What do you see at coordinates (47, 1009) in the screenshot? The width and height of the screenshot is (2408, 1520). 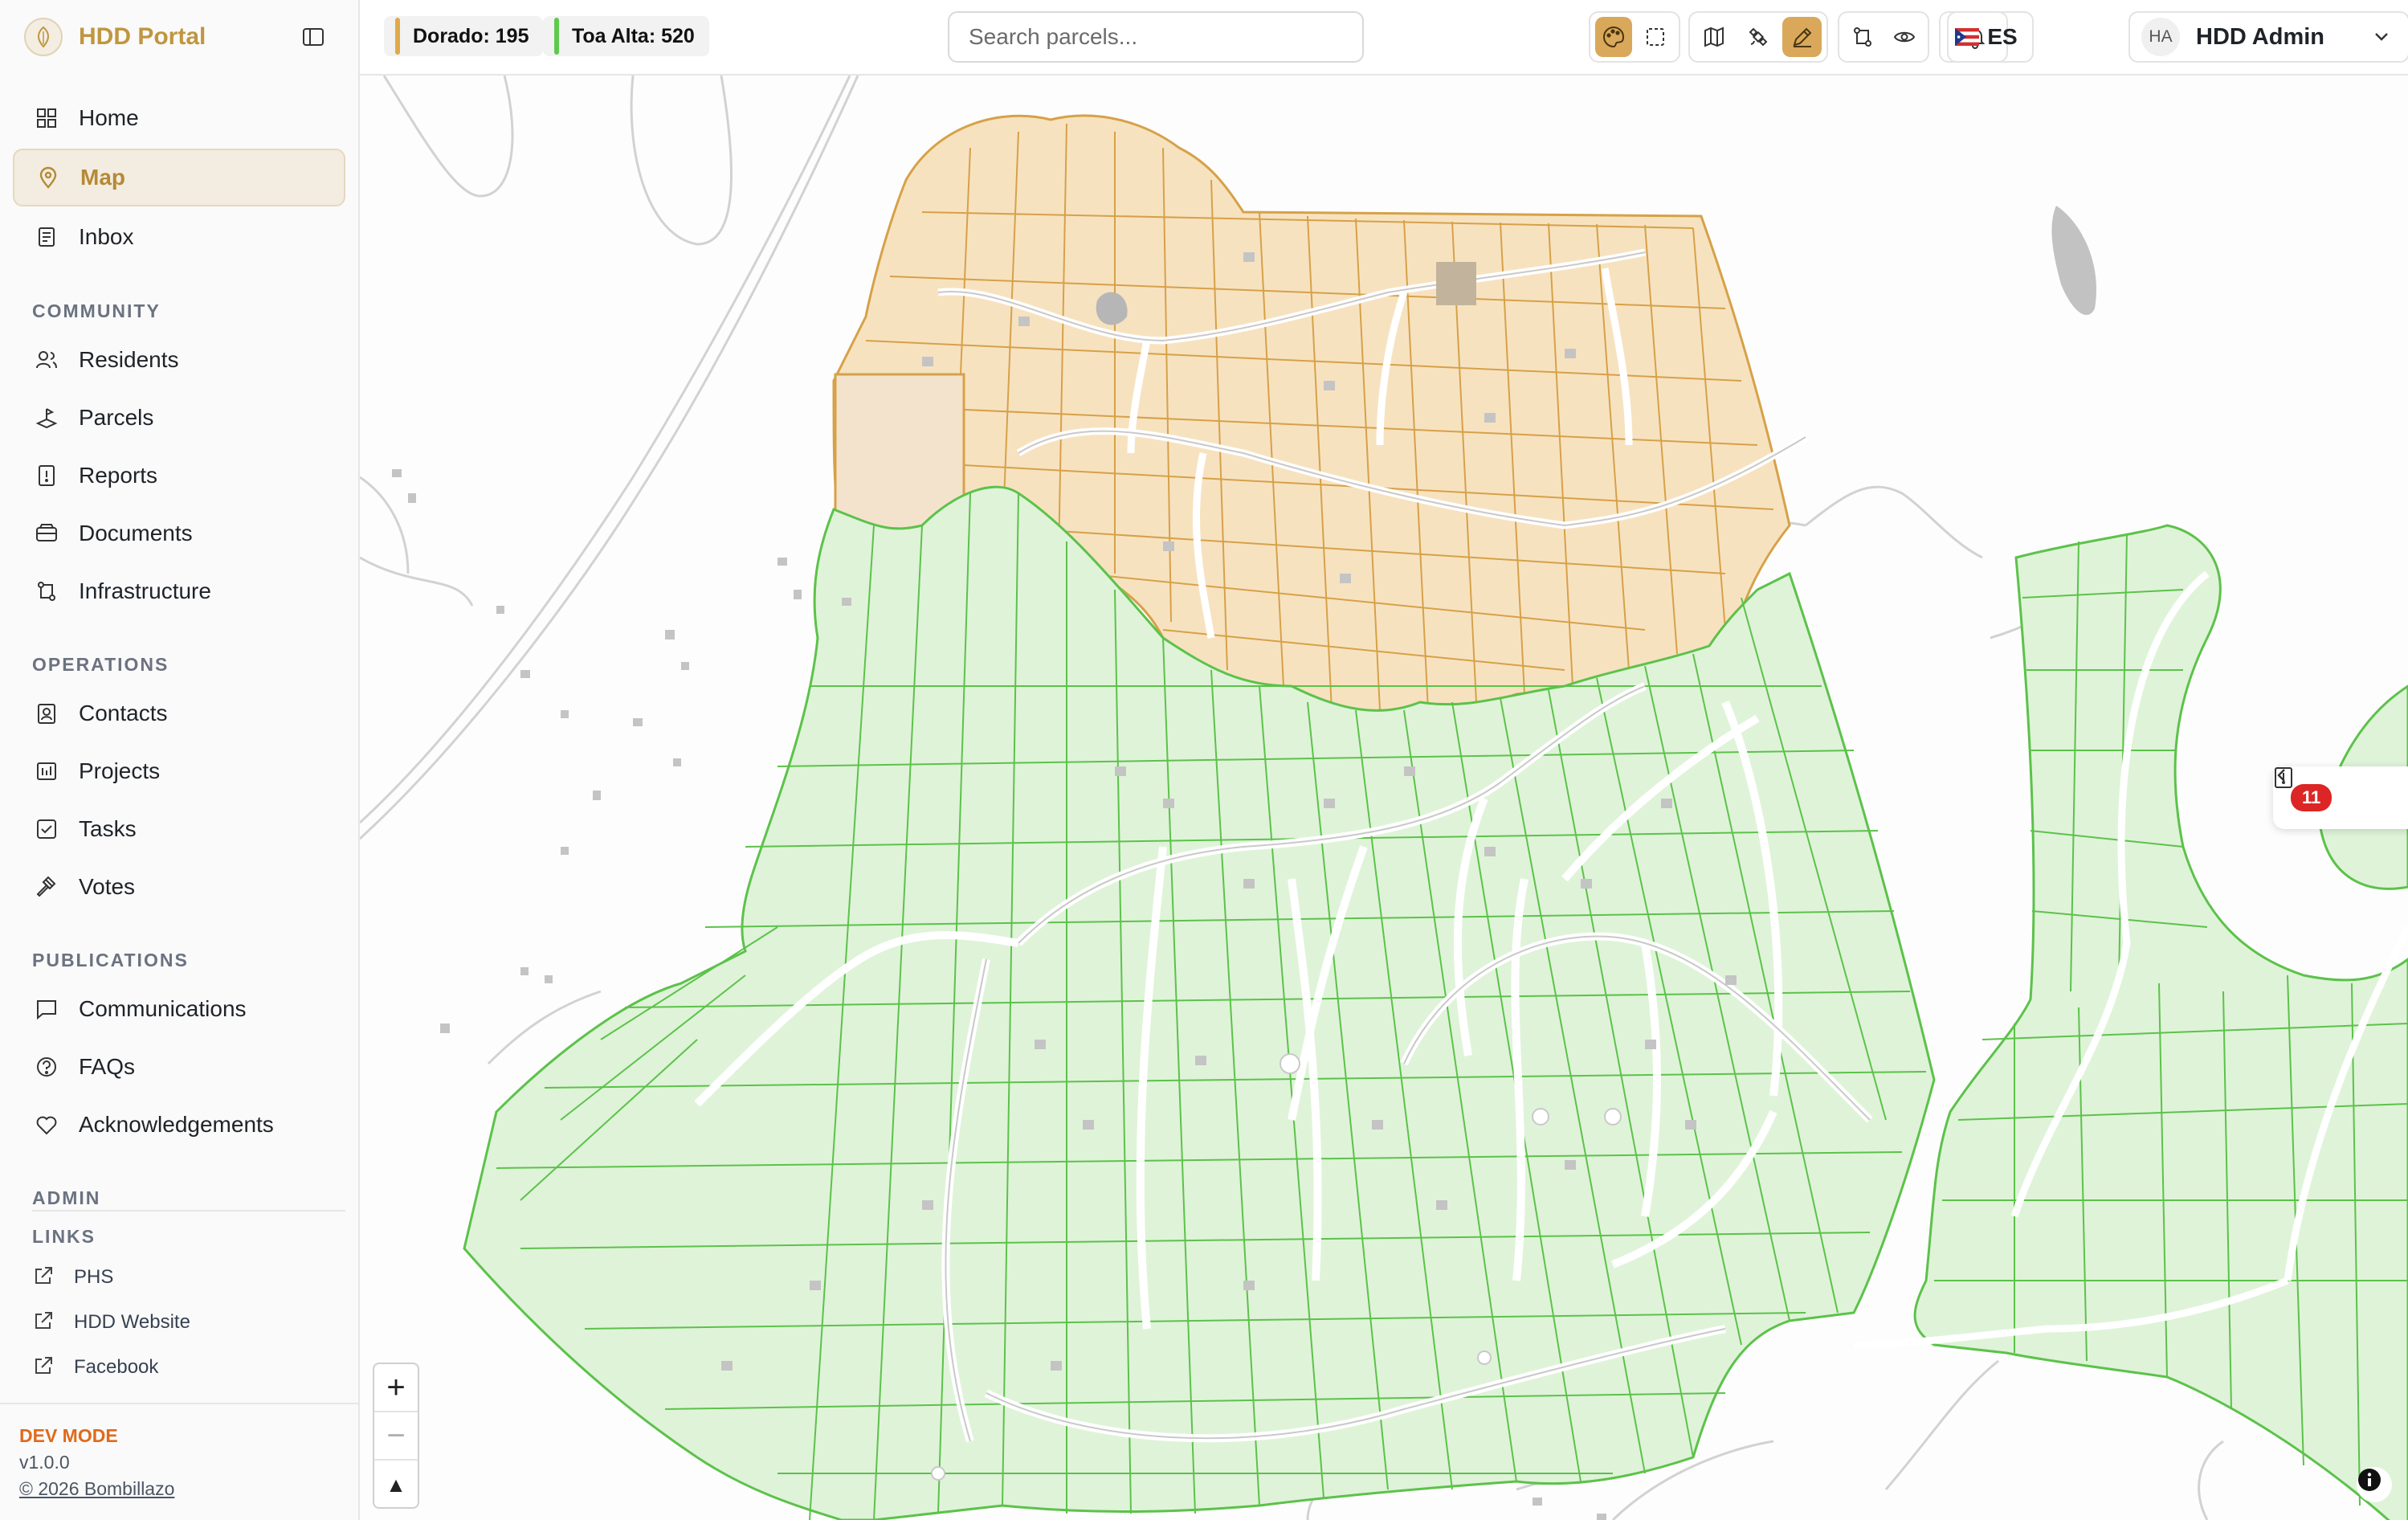 I see `message-icon` at bounding box center [47, 1009].